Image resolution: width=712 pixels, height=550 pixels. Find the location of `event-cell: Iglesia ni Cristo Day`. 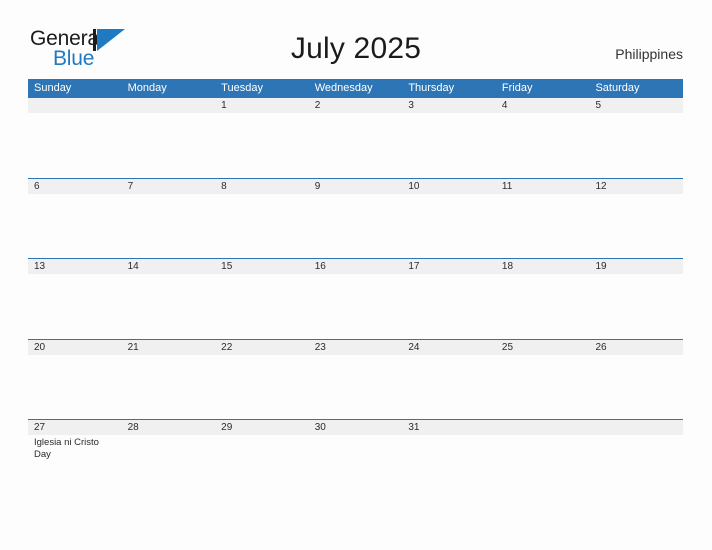

event-cell: Iglesia ni Cristo Day is located at coordinates (75, 467).